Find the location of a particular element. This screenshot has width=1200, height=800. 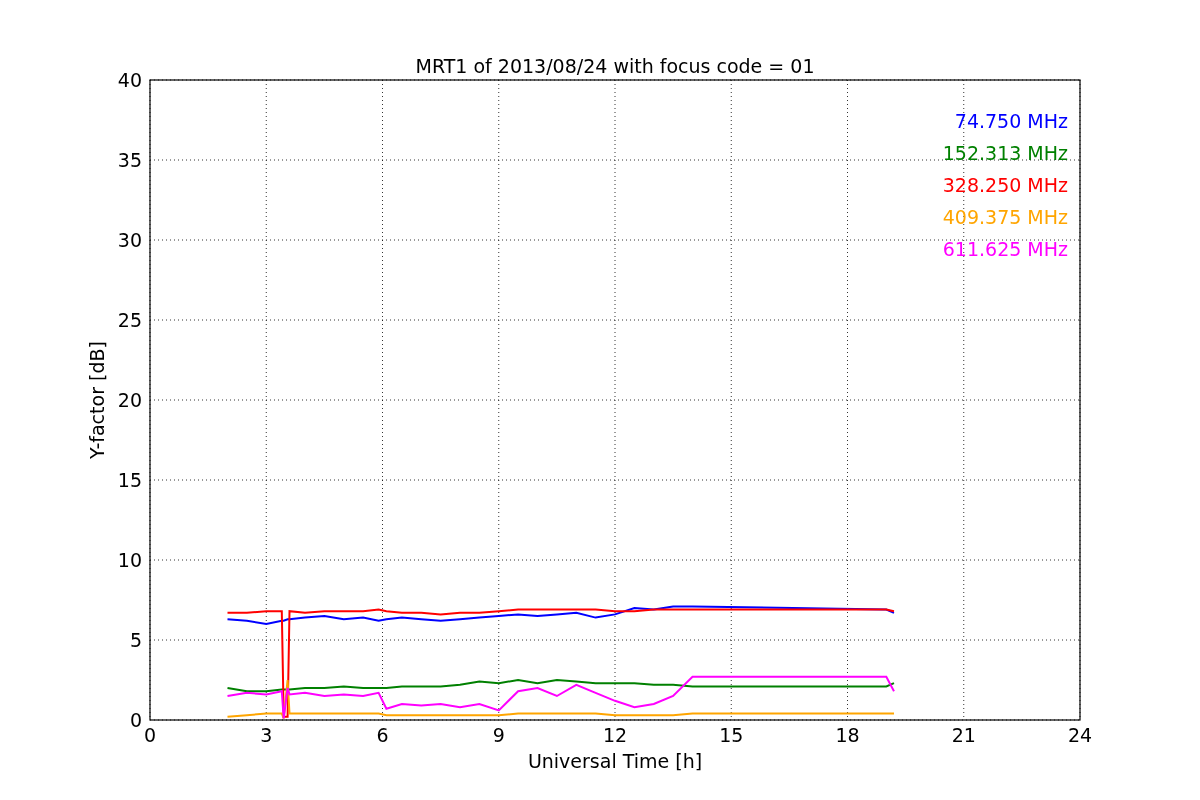

tick-label: 5 is located at coordinates (135, 640).